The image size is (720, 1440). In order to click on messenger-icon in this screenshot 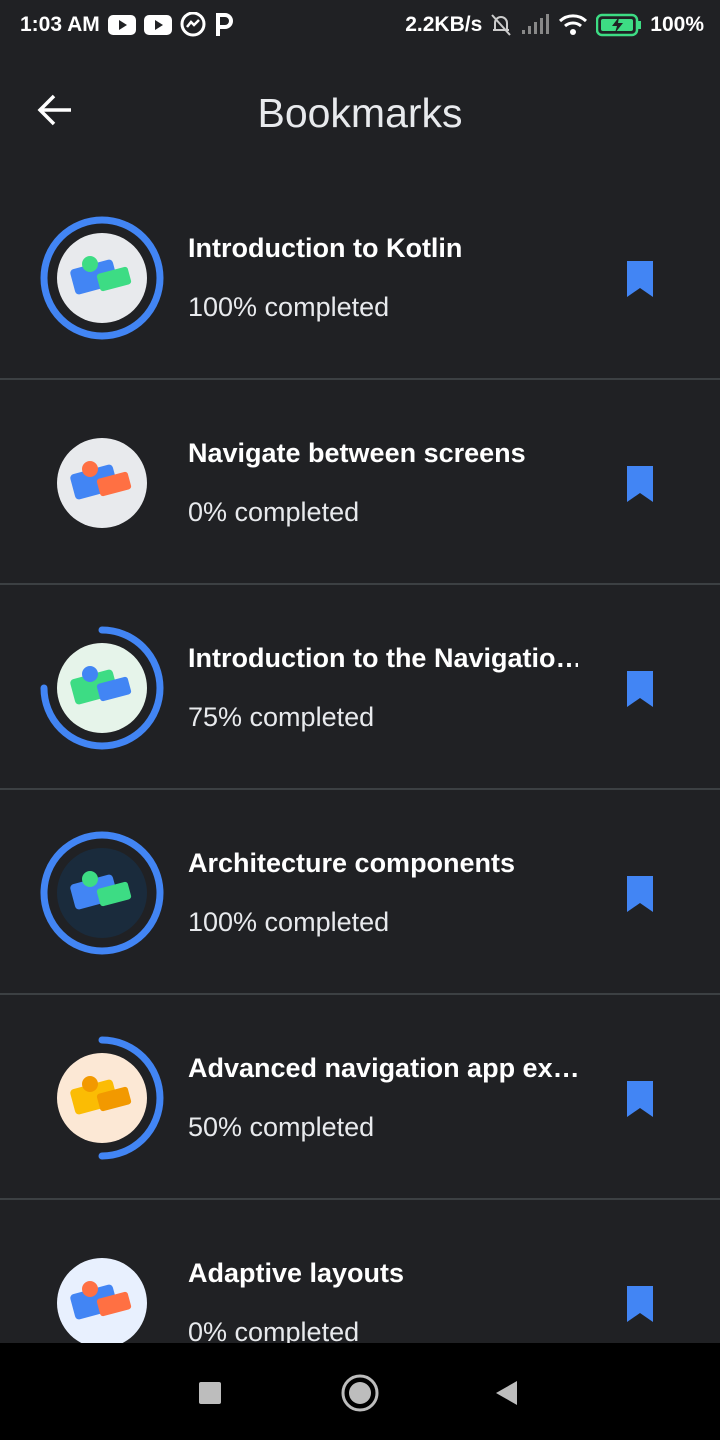, I will do `click(193, 25)`.